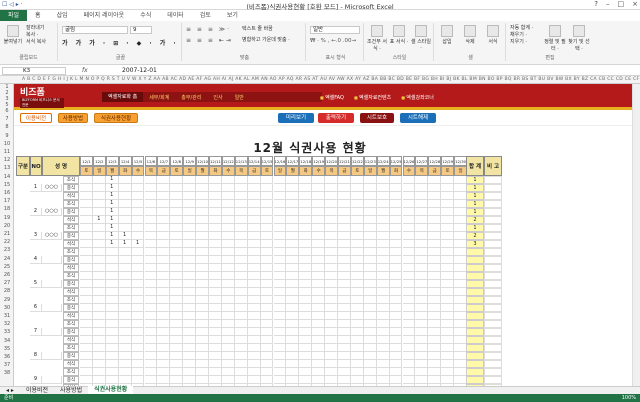  Describe the element at coordinates (7, 341) in the screenshot. I see `row-number: 34` at that location.